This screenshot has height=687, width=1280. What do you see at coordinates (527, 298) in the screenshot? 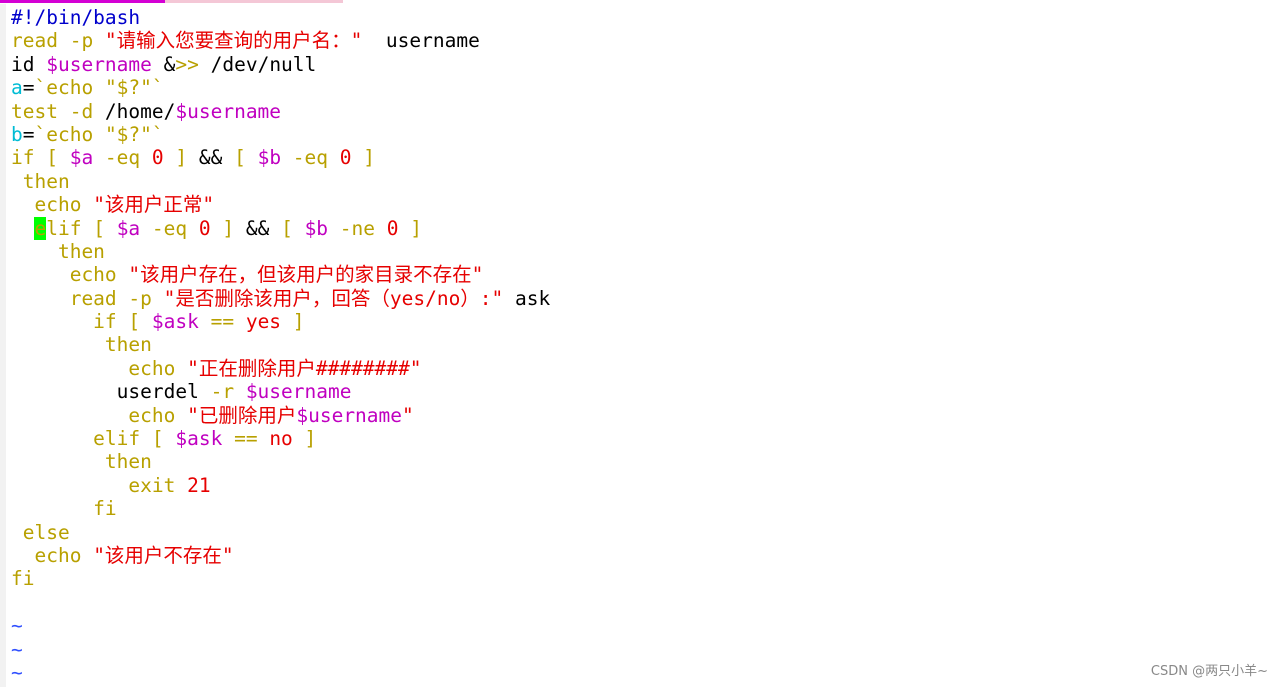
I see `code-token: ask` at bounding box center [527, 298].